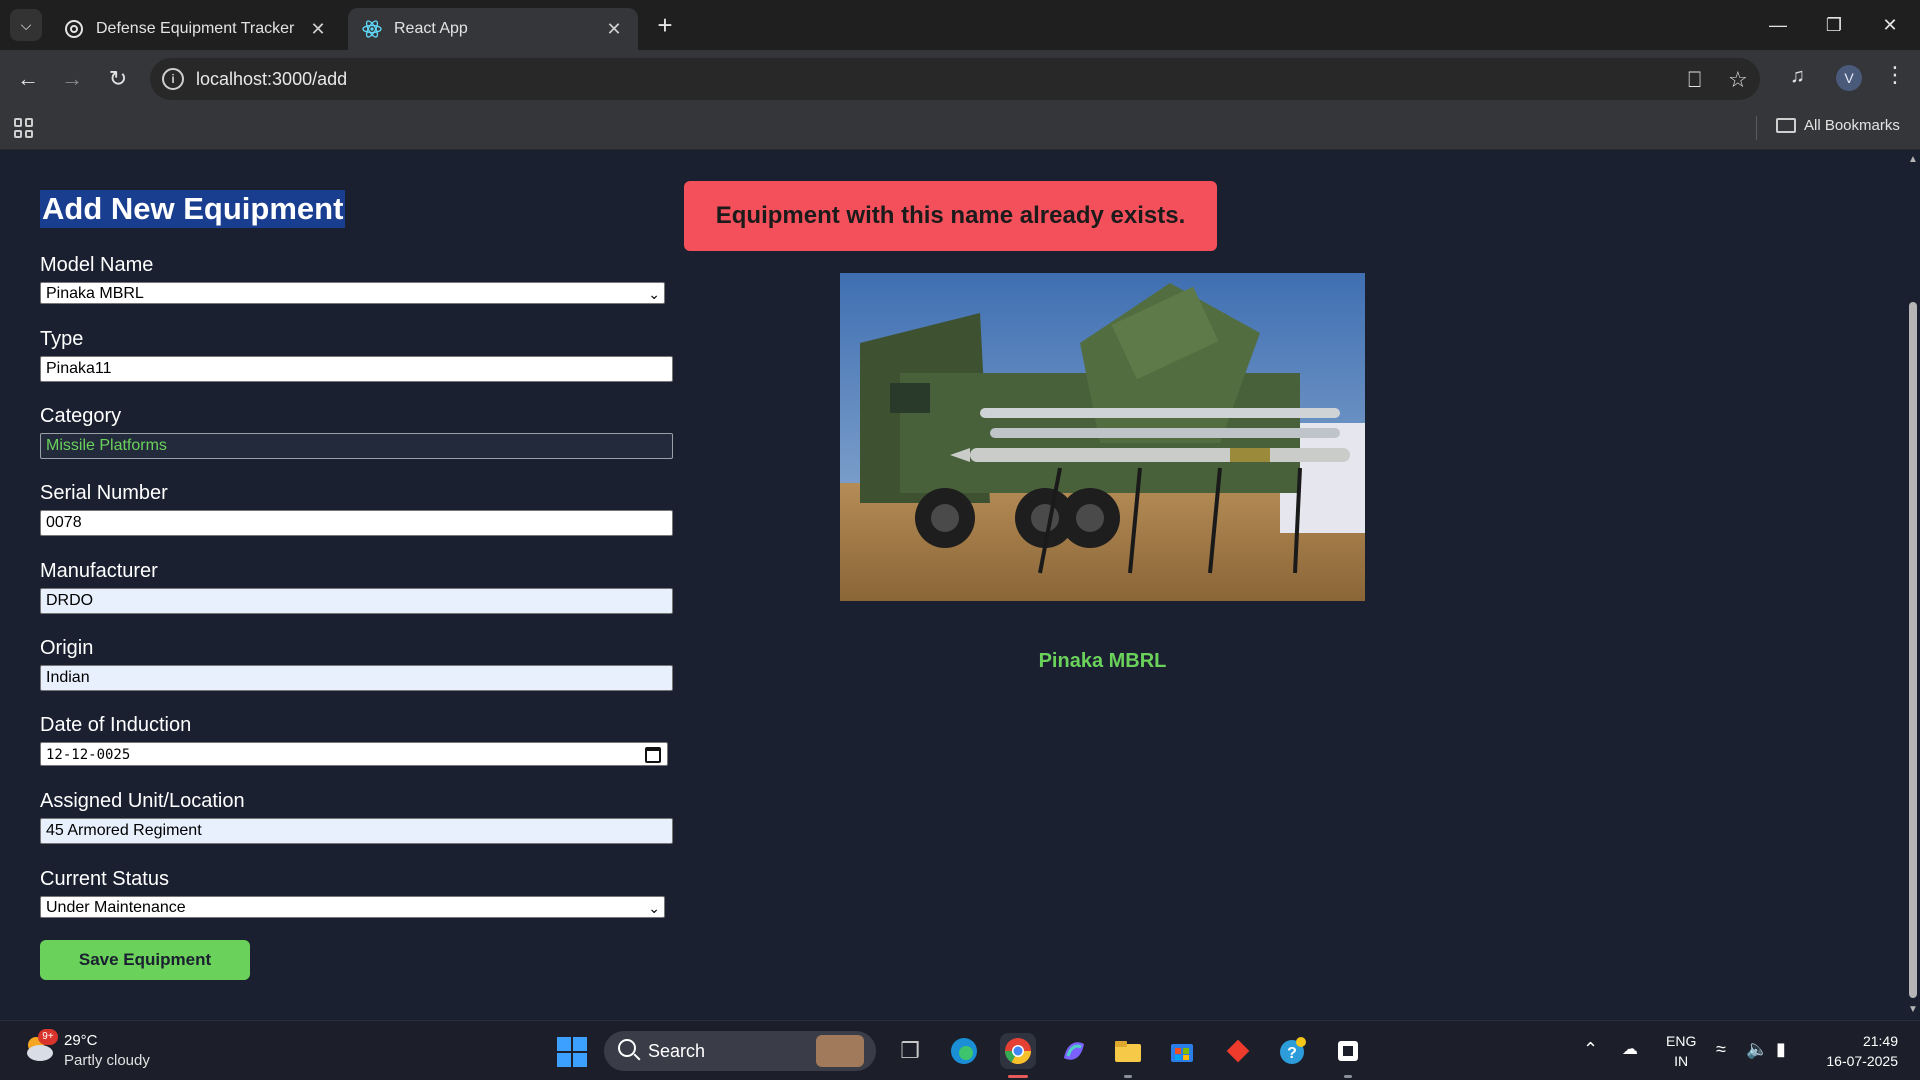 This screenshot has width=1920, height=1080. Describe the element at coordinates (1630, 1049) in the screenshot. I see `onedrive-error-icon: ☁` at that location.